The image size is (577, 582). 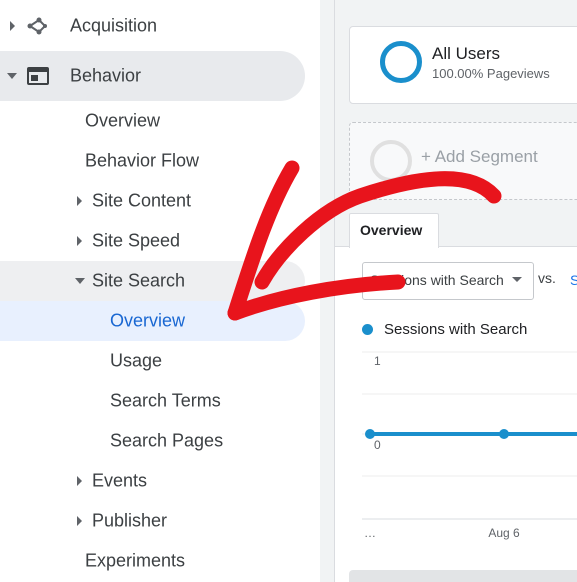 I want to click on acquisition-icon, so click(x=37, y=26).